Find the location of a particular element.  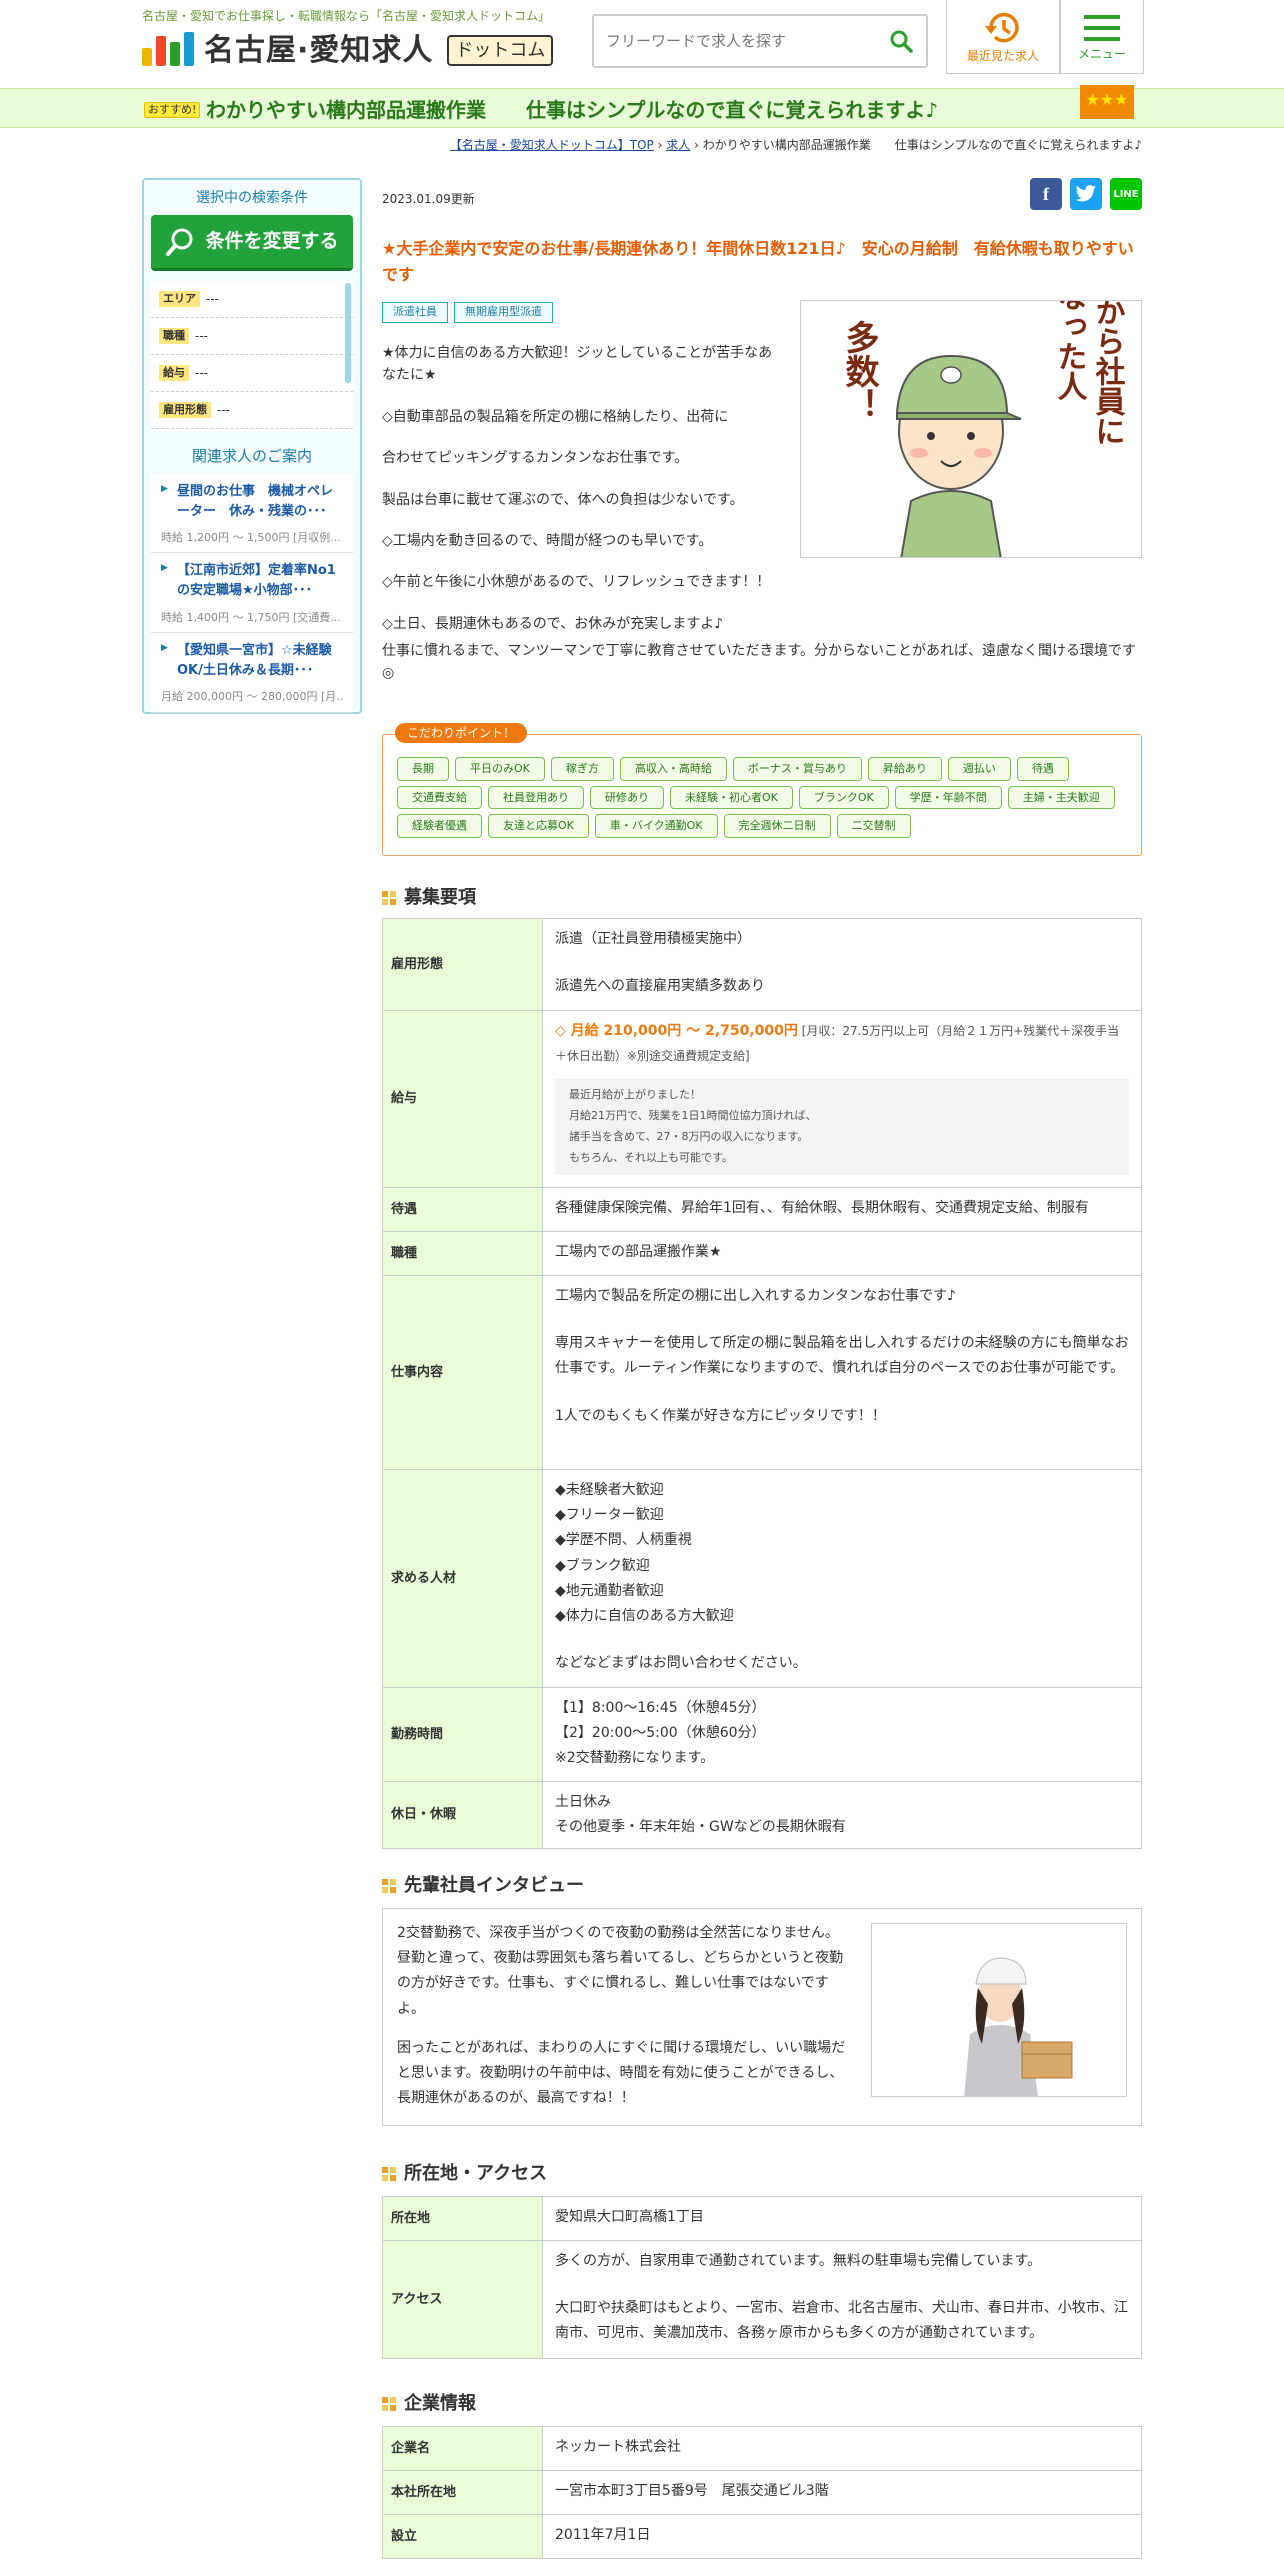

recent-jobs-button: 最近見た求人 is located at coordinates (1003, 37).